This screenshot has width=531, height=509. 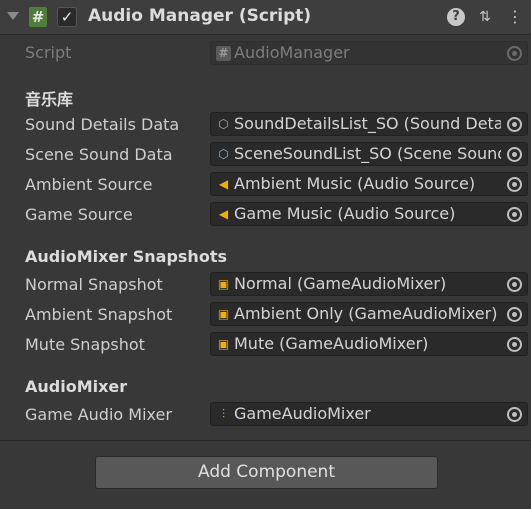 I want to click on game-audio-mixer-label: Game Audio Mixer, so click(x=98, y=414).